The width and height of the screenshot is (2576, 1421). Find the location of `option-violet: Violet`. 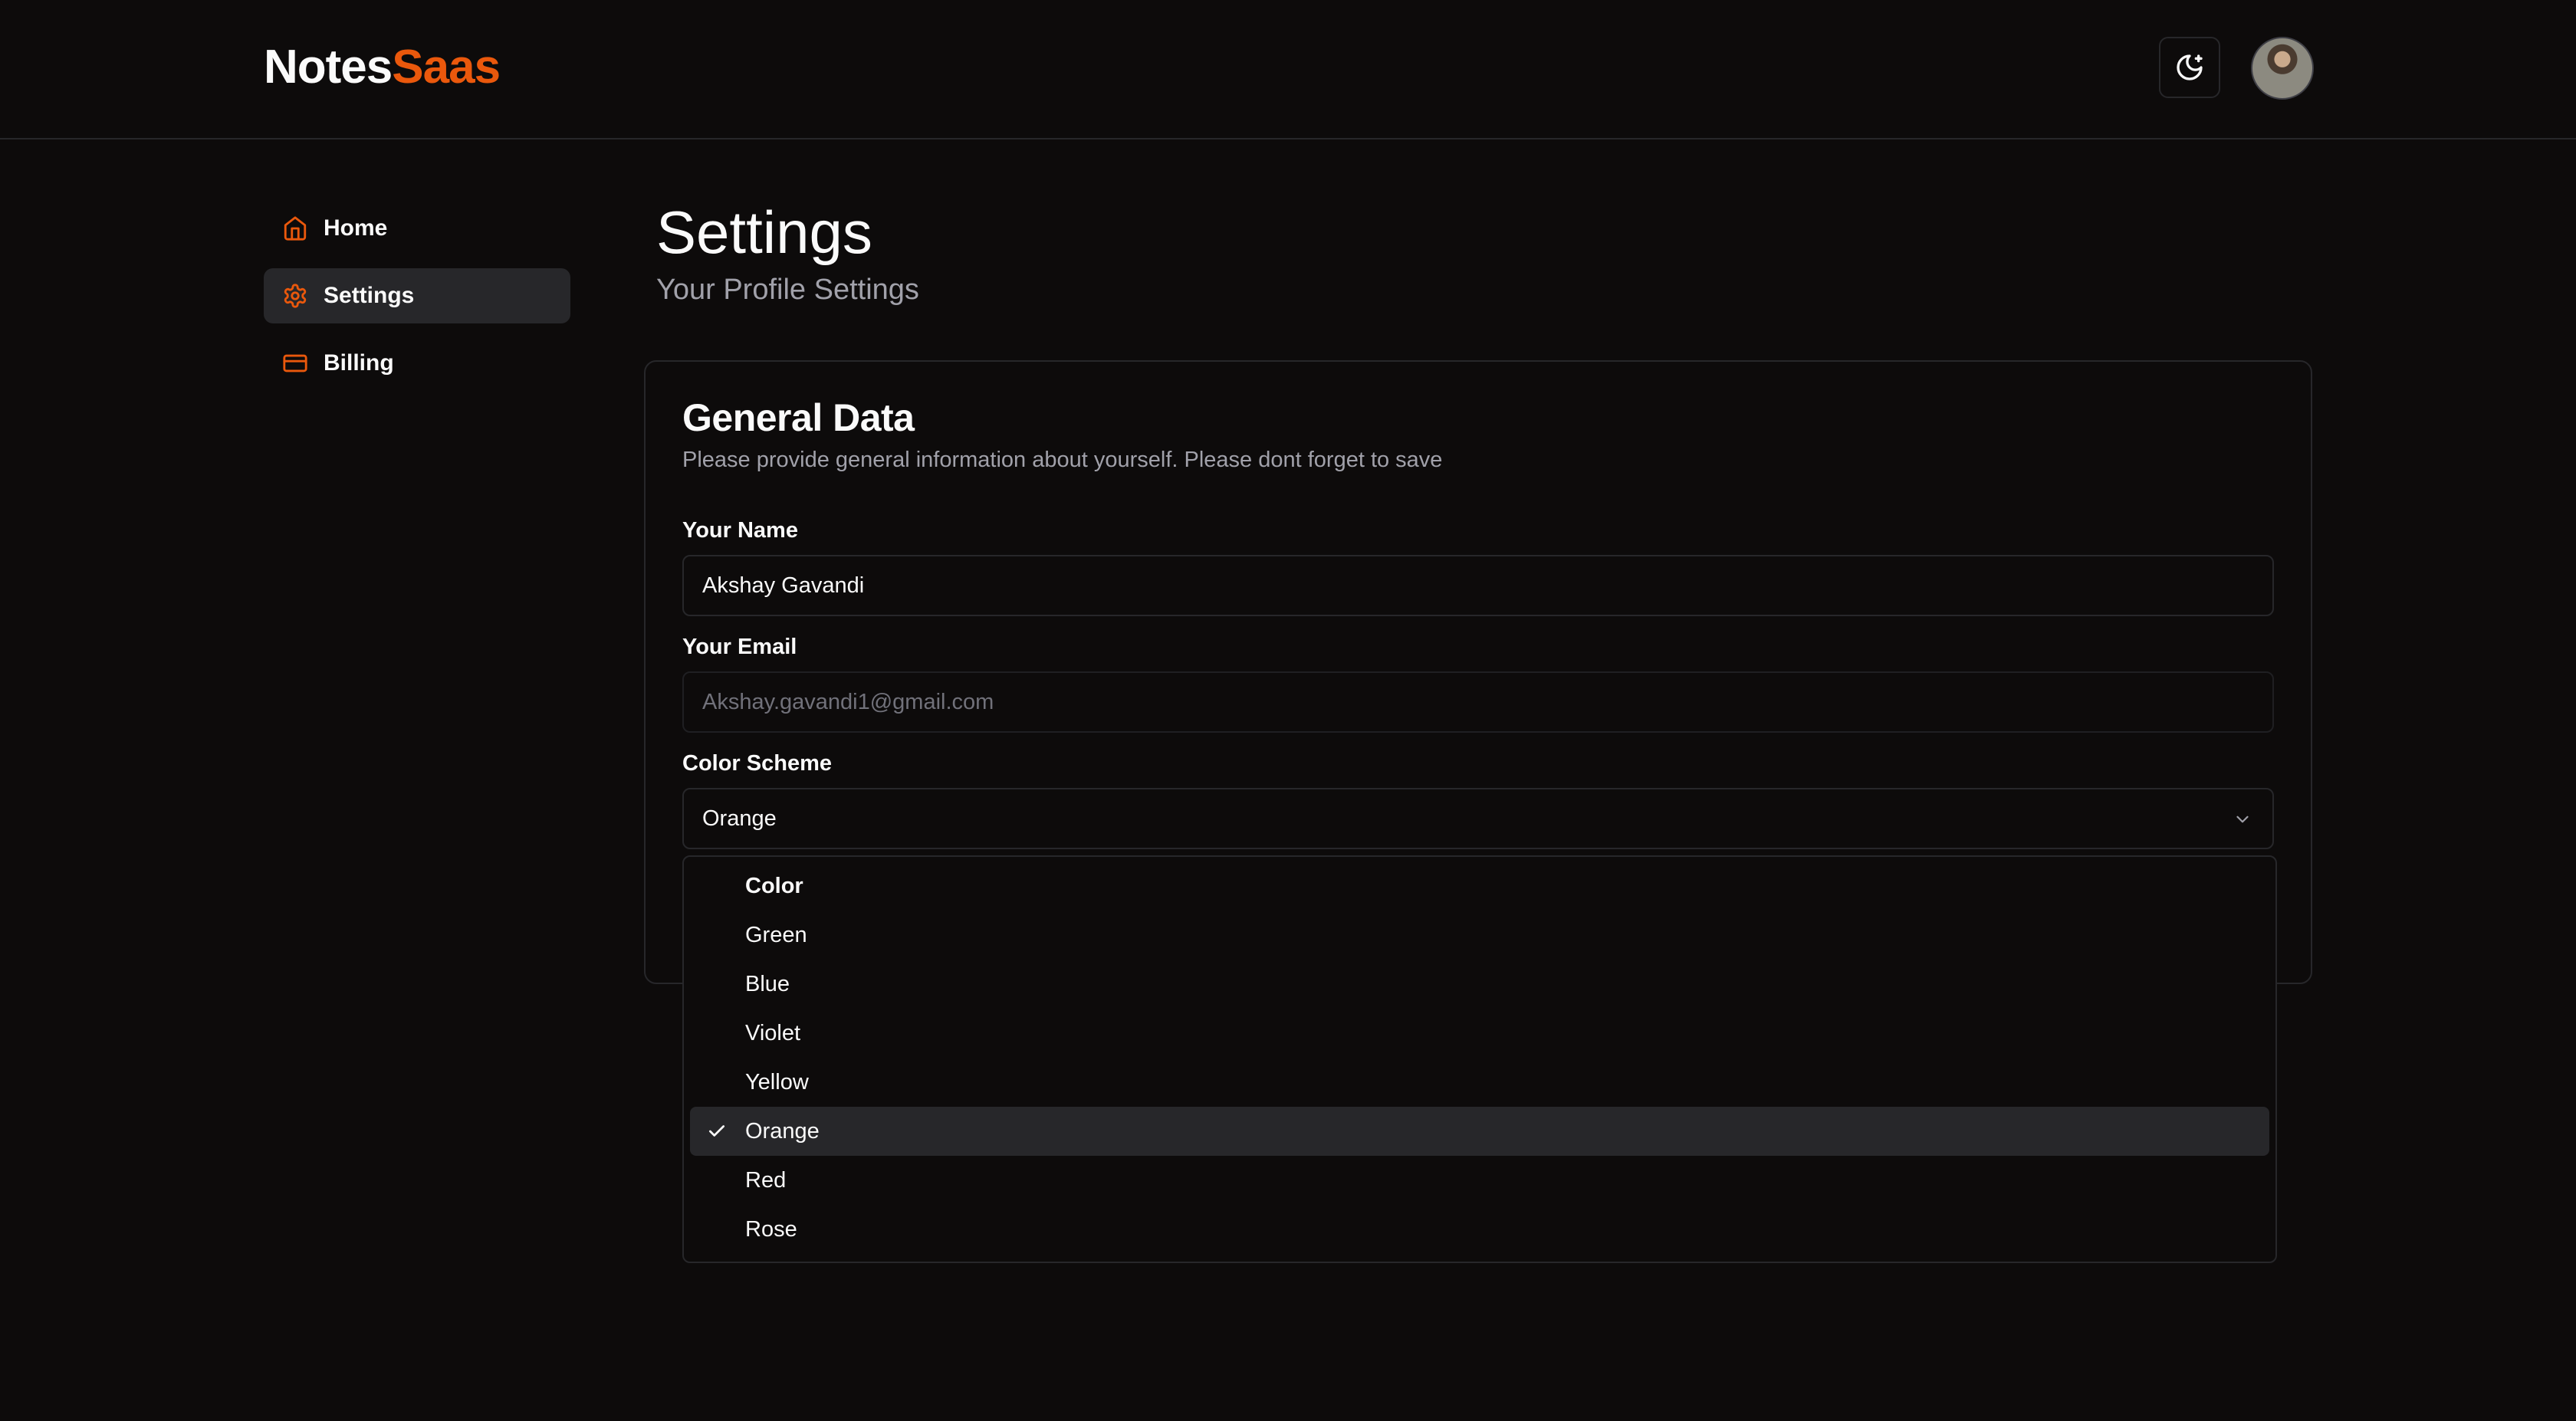

option-violet: Violet is located at coordinates (1480, 1033).